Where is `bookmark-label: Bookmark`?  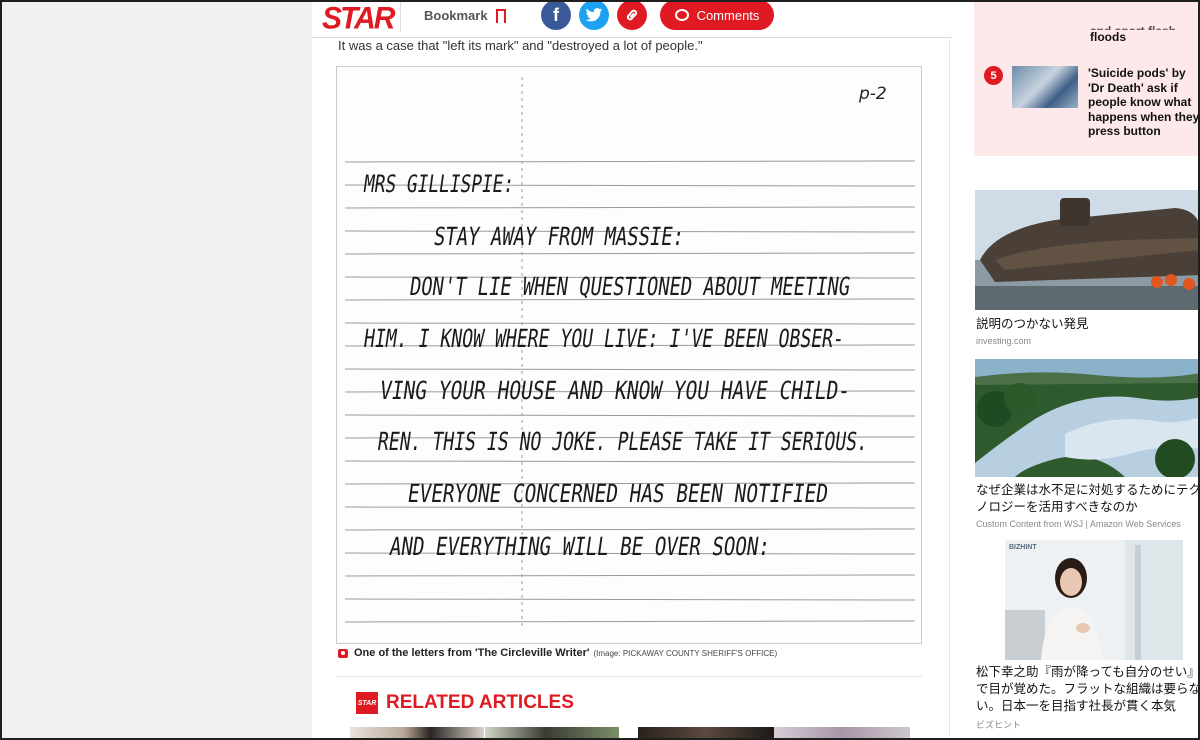 bookmark-label: Bookmark is located at coordinates (456, 15).